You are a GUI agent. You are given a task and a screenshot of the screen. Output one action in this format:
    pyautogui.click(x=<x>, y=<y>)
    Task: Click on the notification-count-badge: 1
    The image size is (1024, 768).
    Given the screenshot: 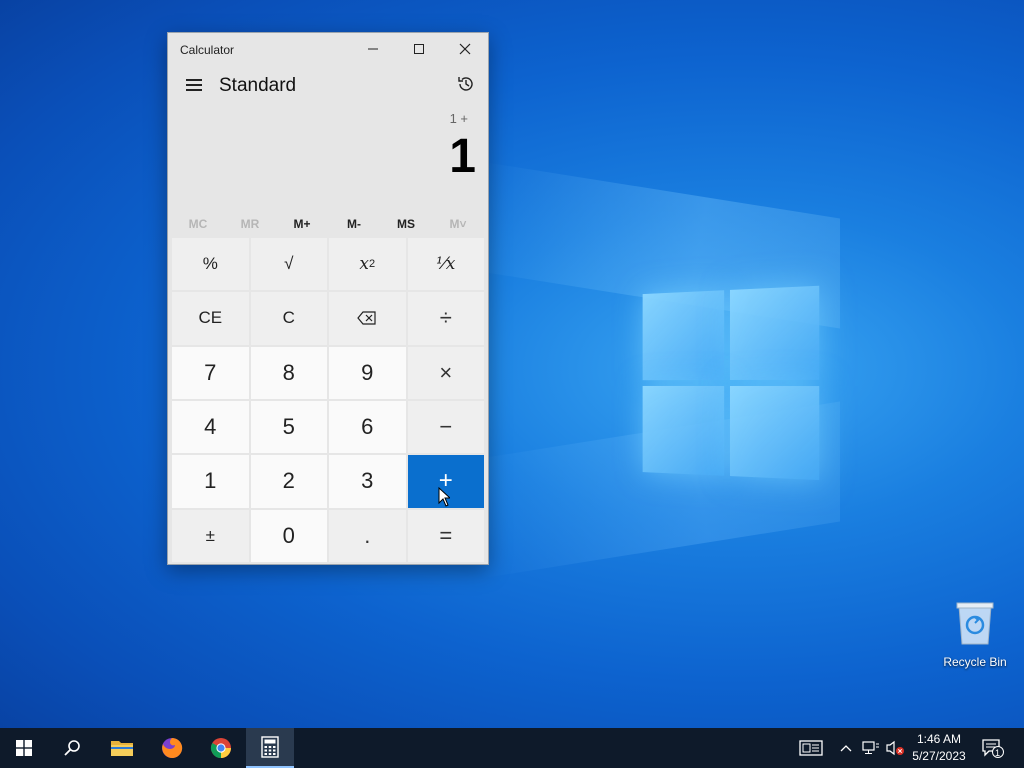 What is the action you would take?
    pyautogui.click(x=998, y=753)
    